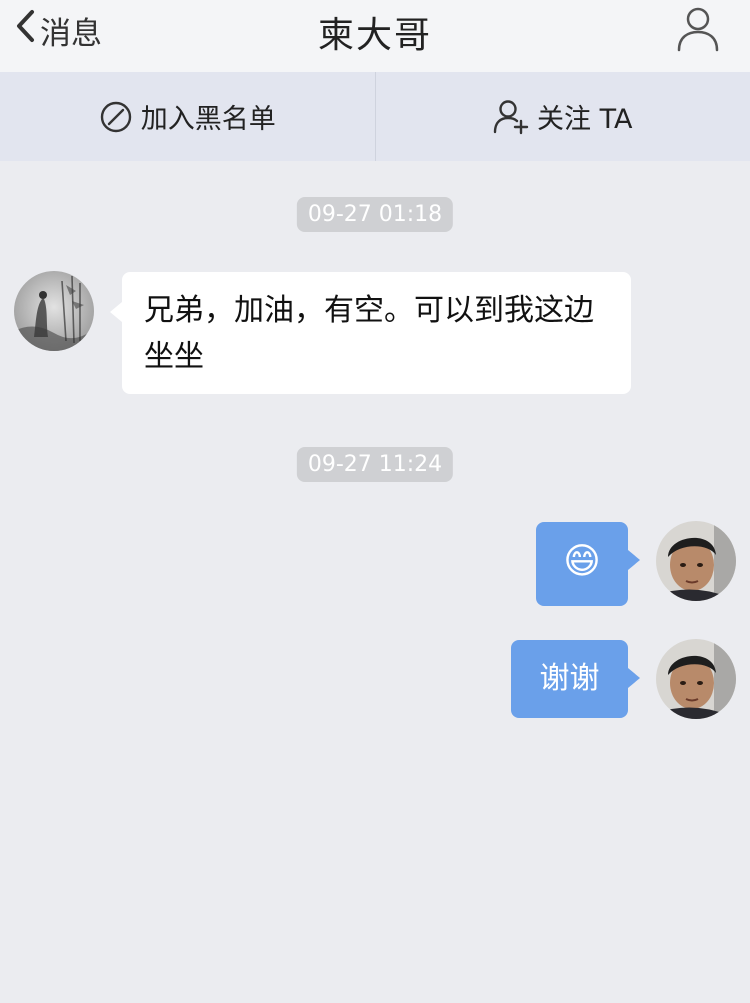 Image resolution: width=750 pixels, height=1003 pixels. I want to click on blacklist-label: 加入黑名单, so click(208, 119).